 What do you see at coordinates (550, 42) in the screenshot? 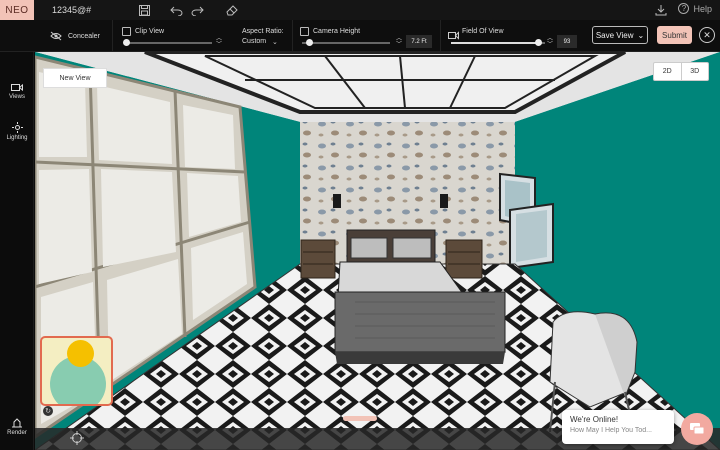
I see `field-of-view-stepper: ︿ ﹀` at bounding box center [550, 42].